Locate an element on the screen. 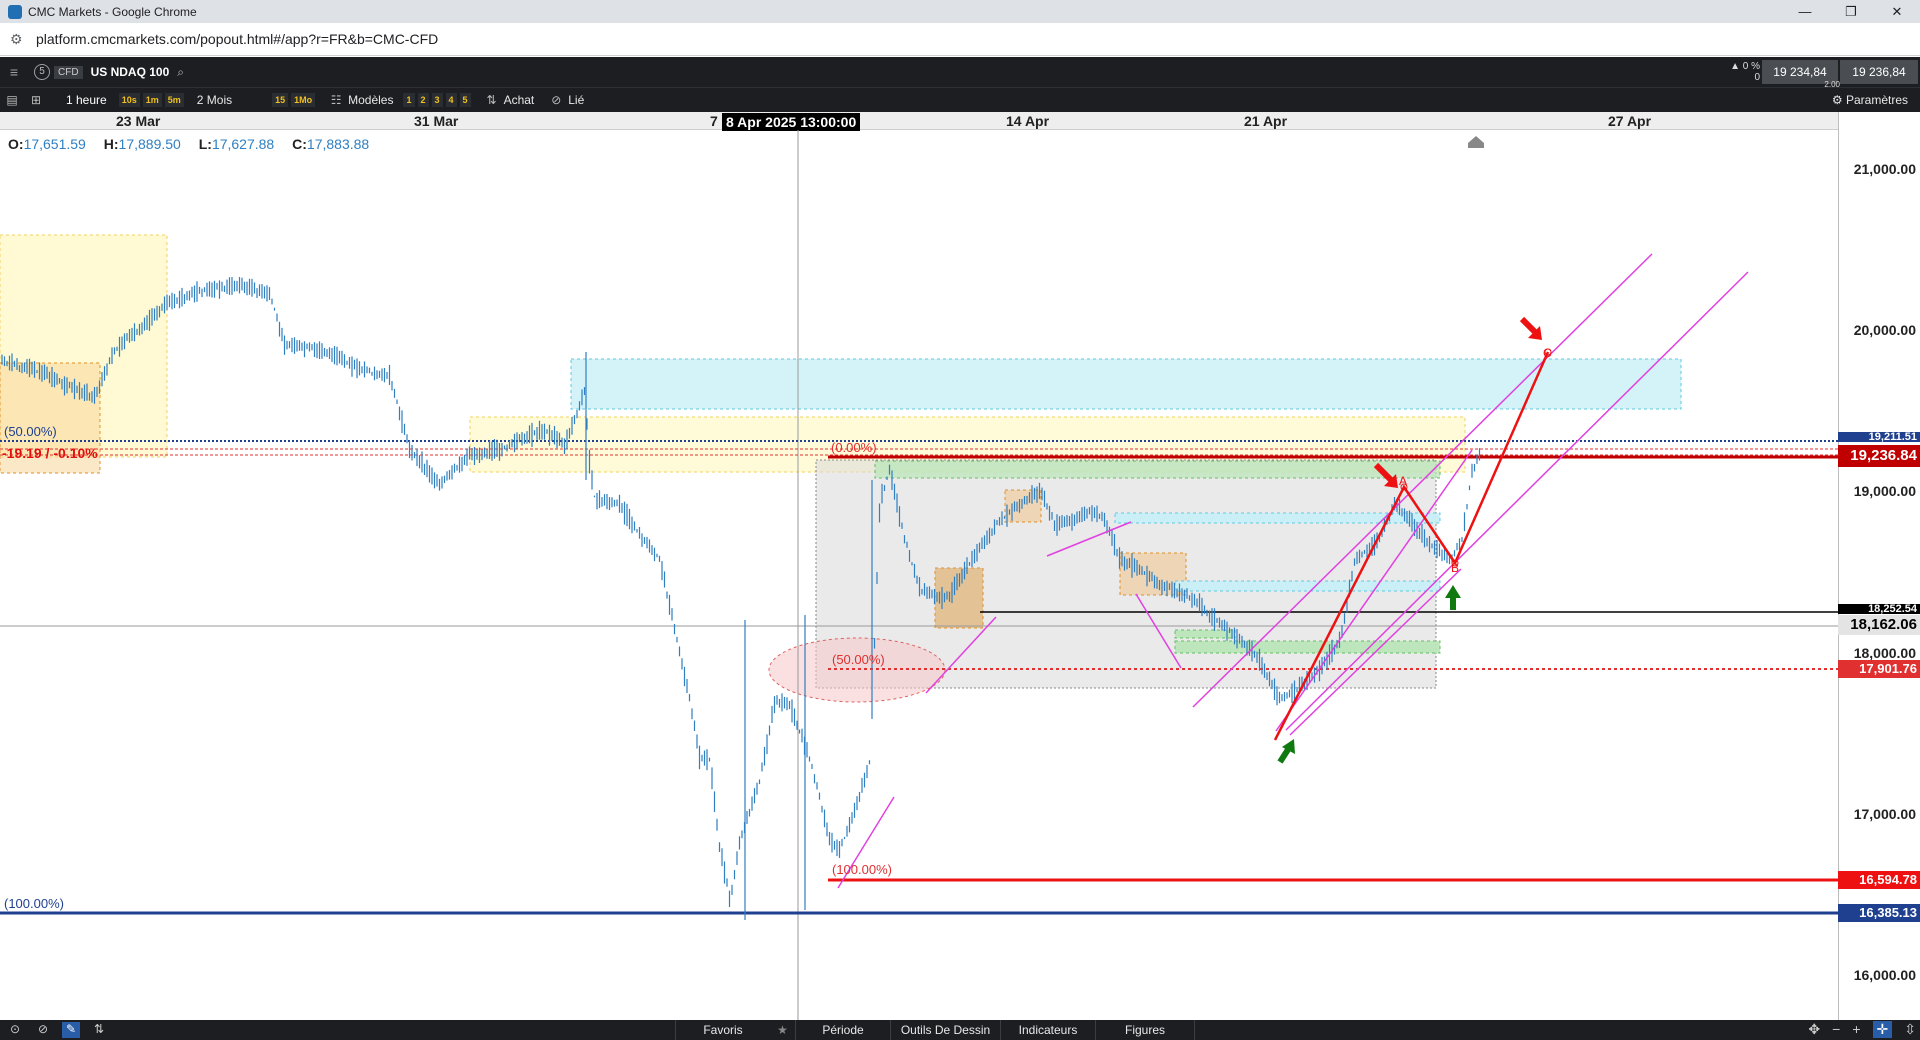  instrument-name: US NDAQ 100 is located at coordinates (130, 72).